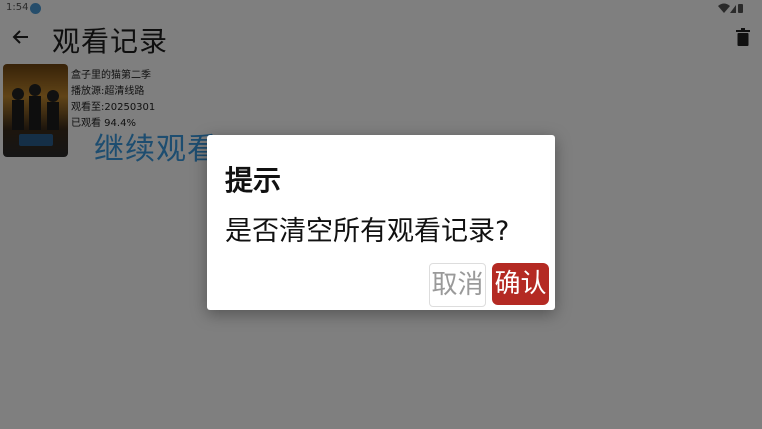 The height and width of the screenshot is (429, 762). I want to click on dialog-title: 提示, so click(253, 180).